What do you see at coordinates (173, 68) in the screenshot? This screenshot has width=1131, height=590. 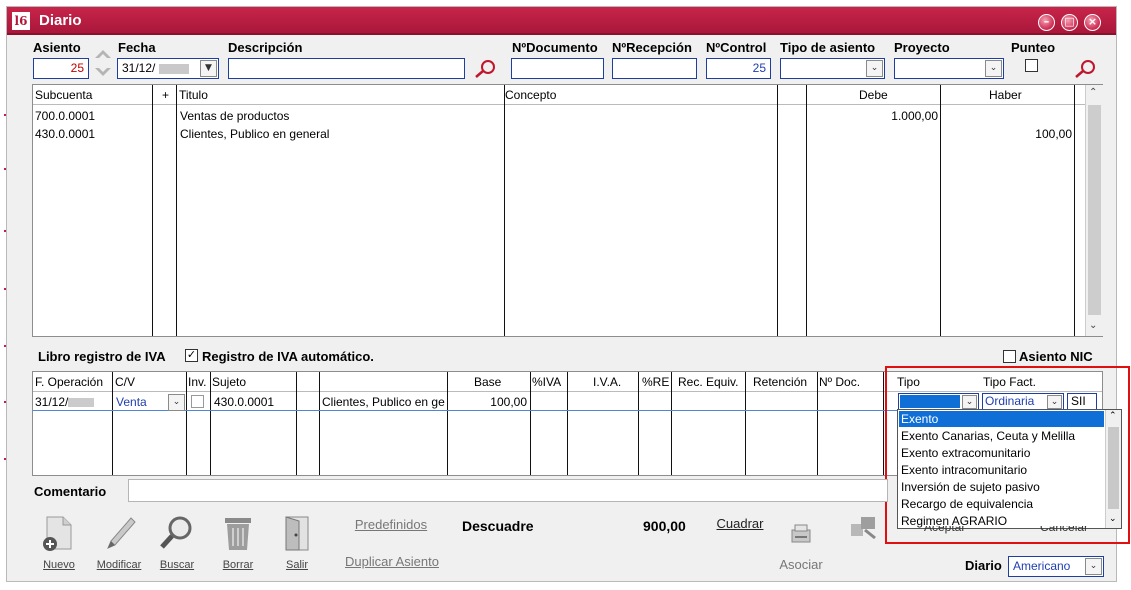 I see `blurred-year` at bounding box center [173, 68].